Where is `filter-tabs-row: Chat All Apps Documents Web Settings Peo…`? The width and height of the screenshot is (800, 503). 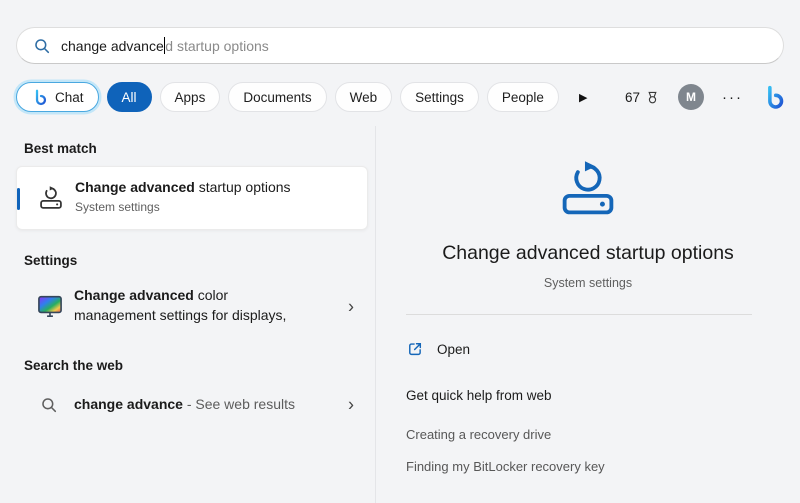
filter-tabs-row: Chat All Apps Documents Web Settings Peo… is located at coordinates (401, 97).